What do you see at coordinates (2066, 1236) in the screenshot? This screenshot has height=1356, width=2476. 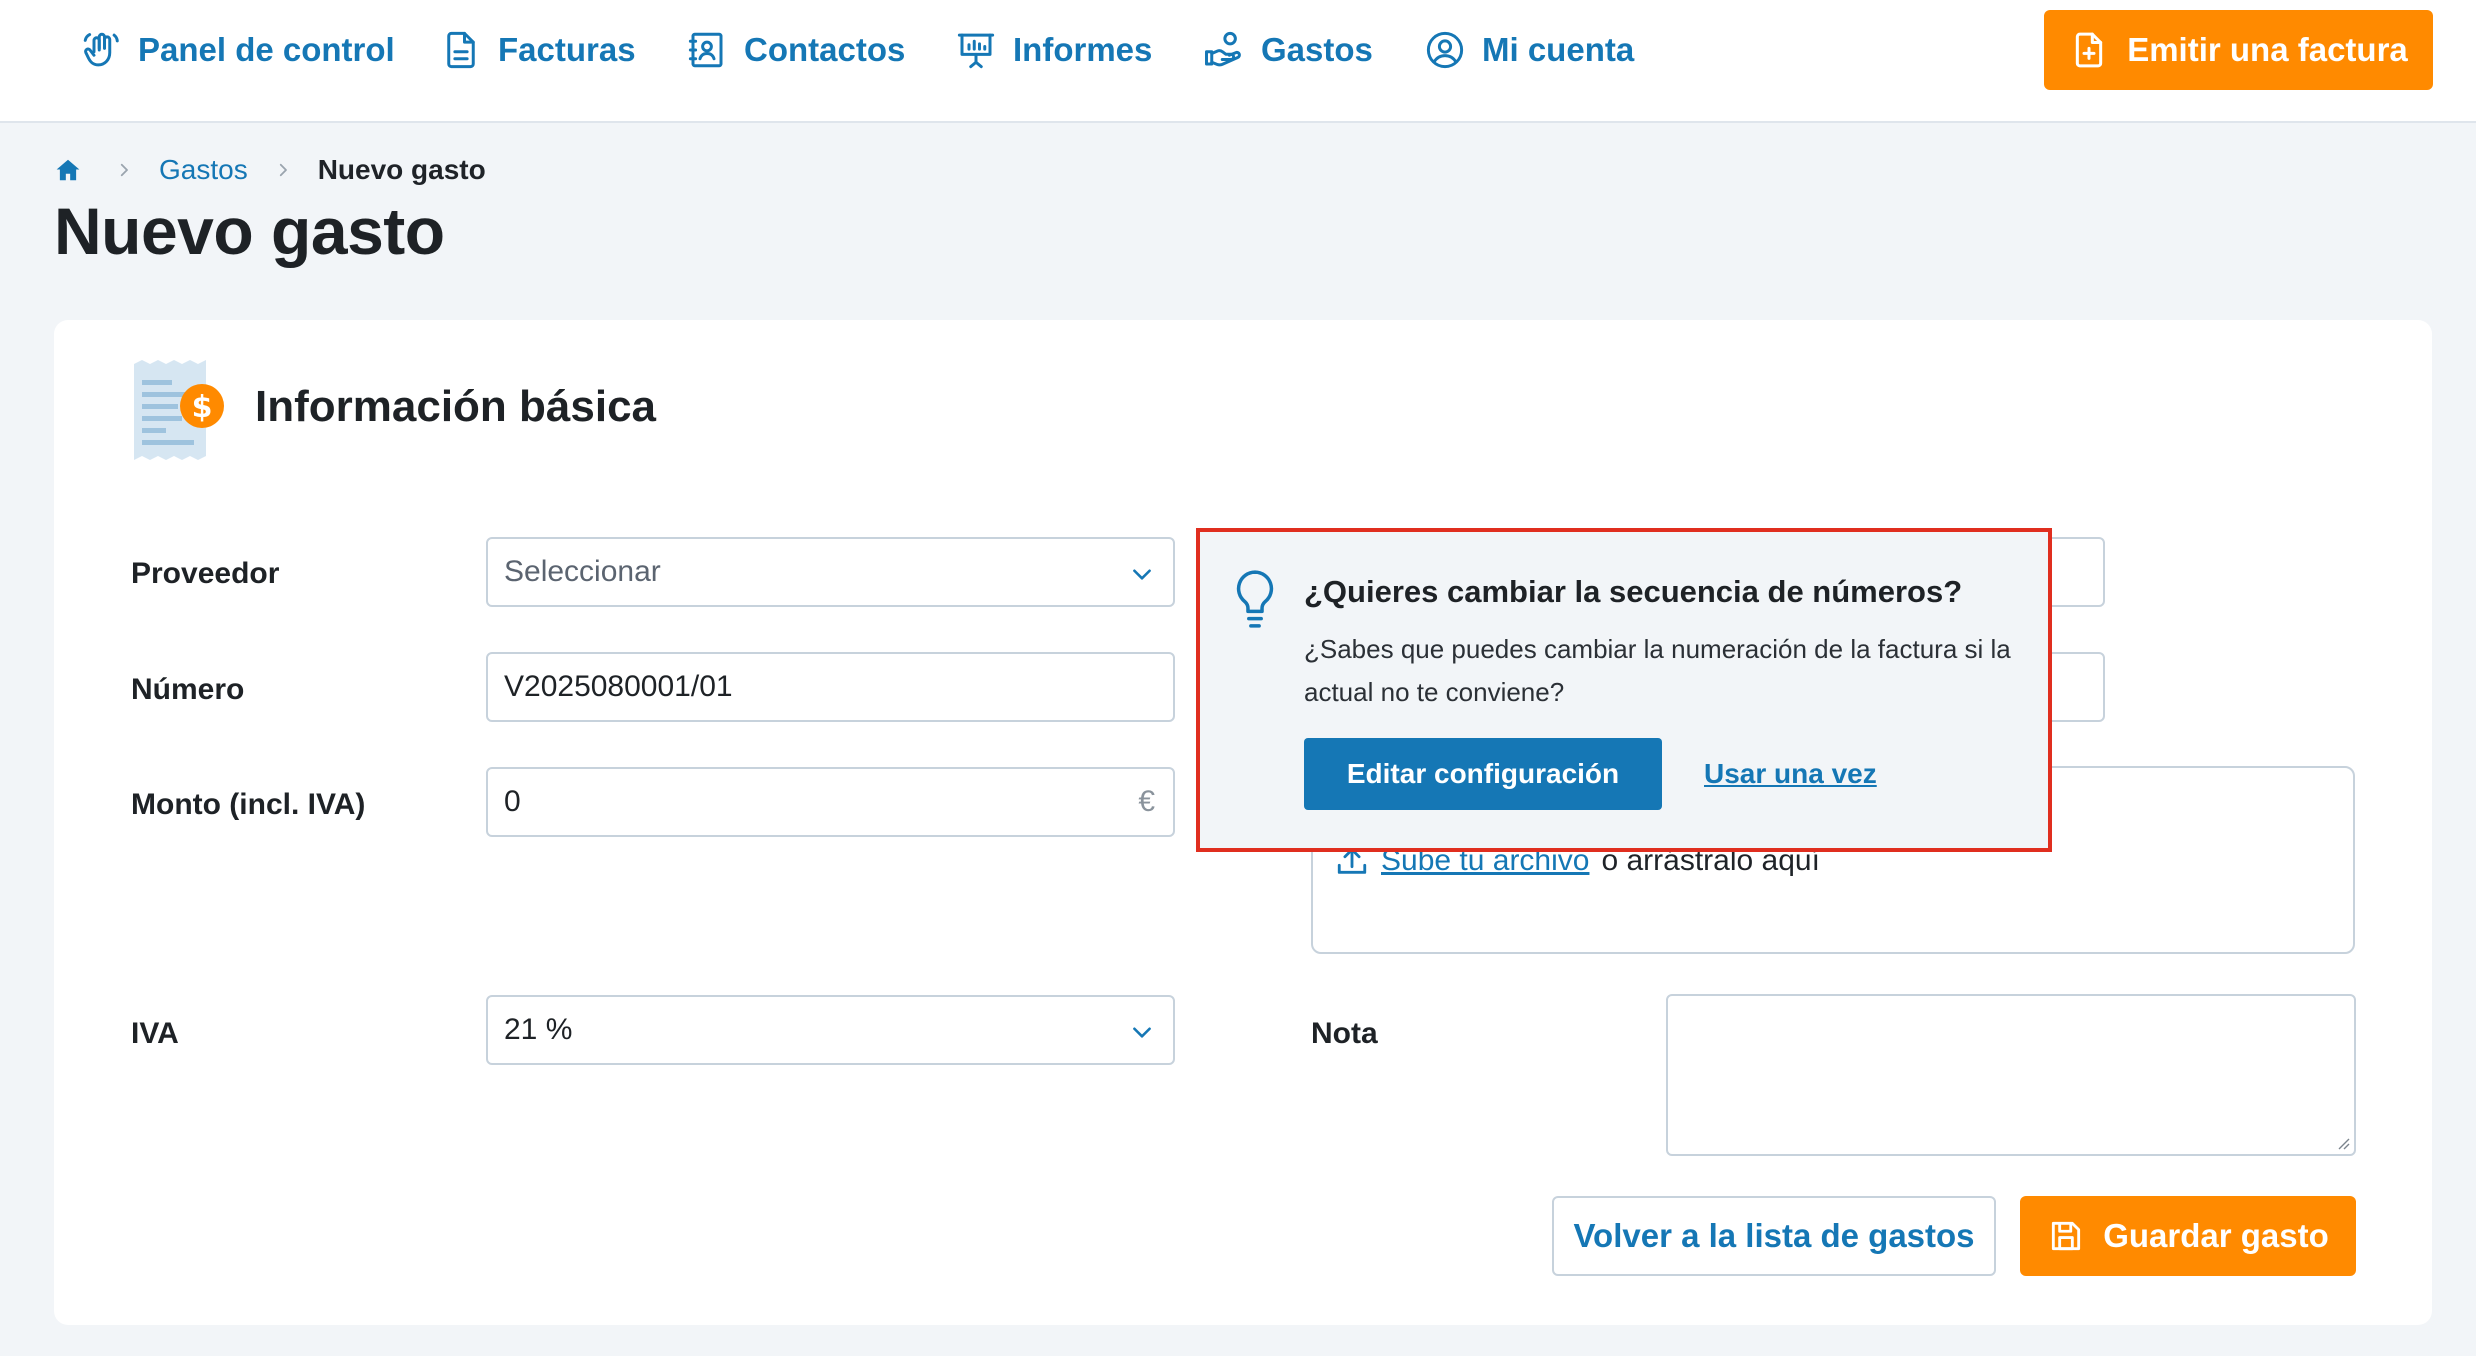 I see `save-icon` at bounding box center [2066, 1236].